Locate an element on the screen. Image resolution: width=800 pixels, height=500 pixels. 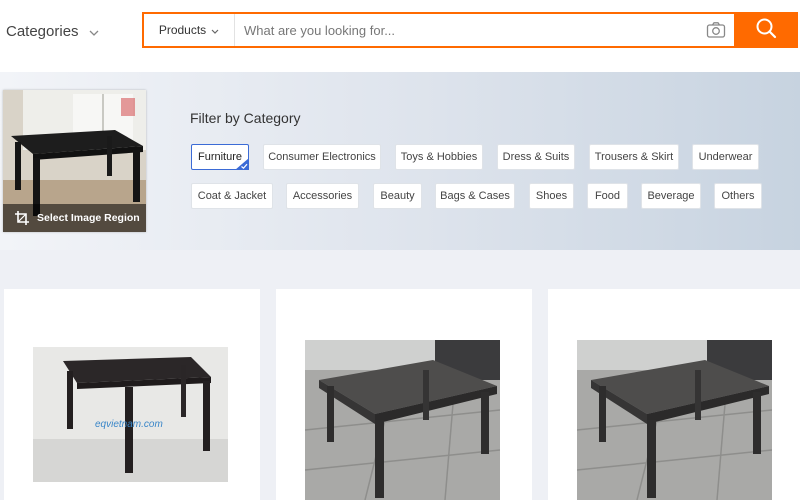
category-chip-label: Consumer Electronics is located at coordinates (322, 157).